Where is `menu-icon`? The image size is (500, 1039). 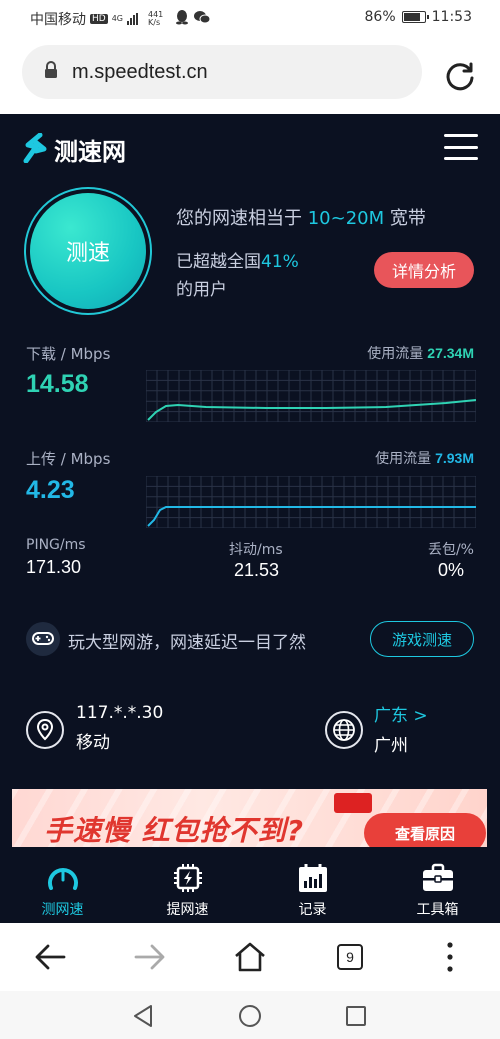 menu-icon is located at coordinates (461, 147).